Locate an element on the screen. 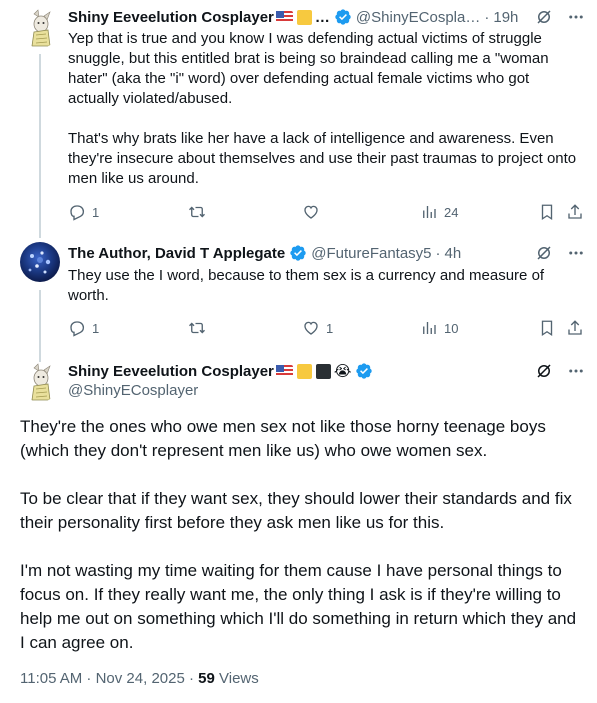 The width and height of the screenshot is (597, 703). like-button is located at coordinates (311, 212).